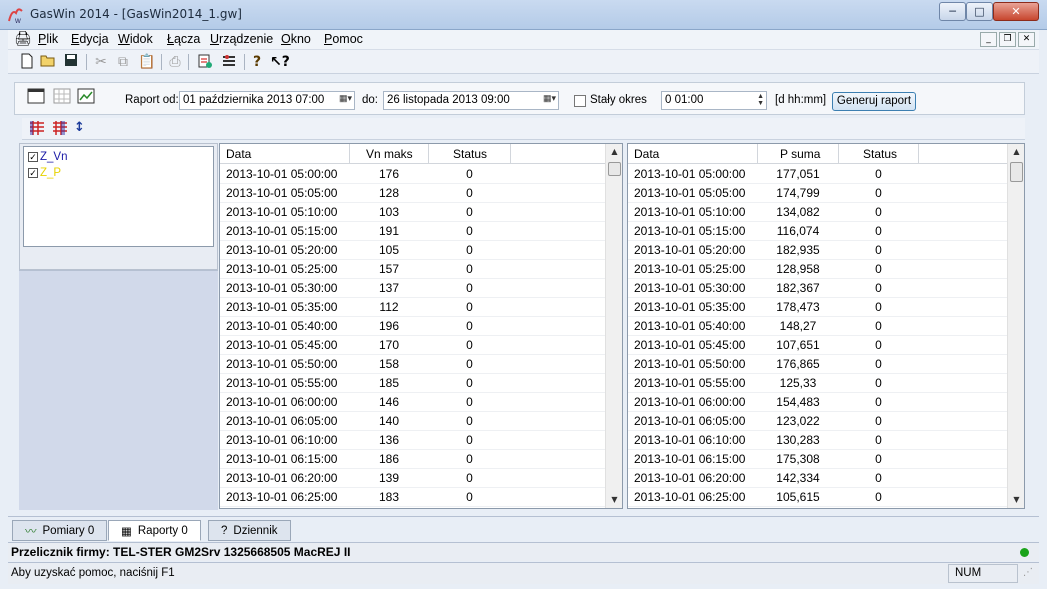 The height and width of the screenshot is (589, 1047). What do you see at coordinates (44, 173) in the screenshot?
I see `tree-item-z-p: ✓ Z_P` at bounding box center [44, 173].